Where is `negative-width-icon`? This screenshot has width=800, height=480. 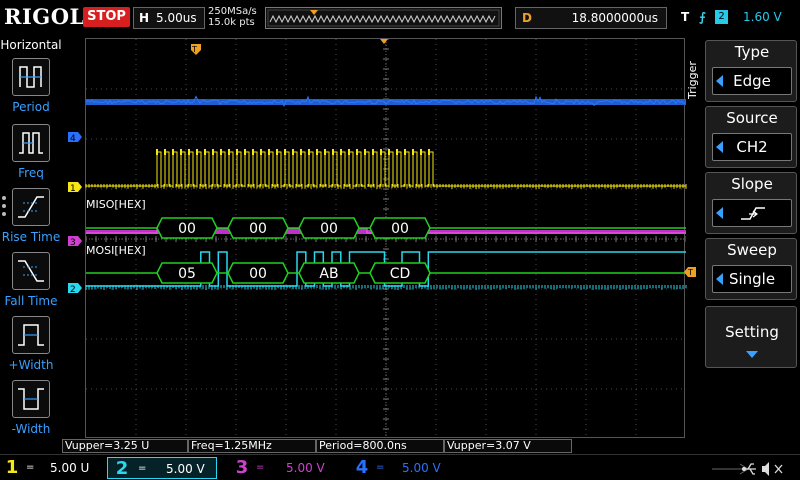 negative-width-icon is located at coordinates (31, 399).